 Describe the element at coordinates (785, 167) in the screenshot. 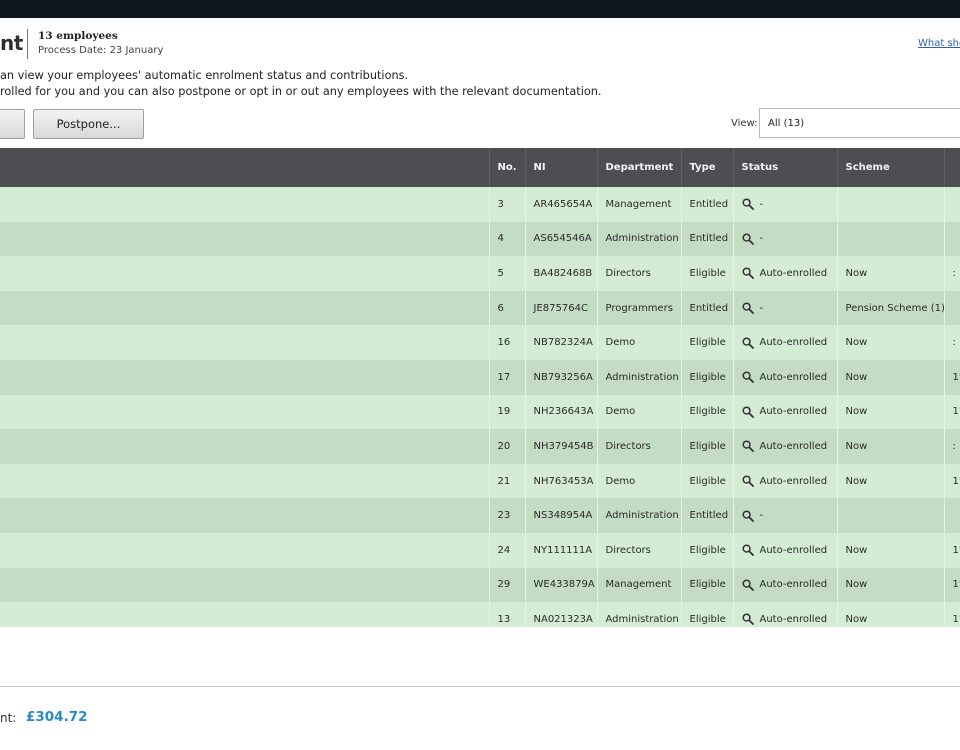

I see `column-header-status: Status` at that location.